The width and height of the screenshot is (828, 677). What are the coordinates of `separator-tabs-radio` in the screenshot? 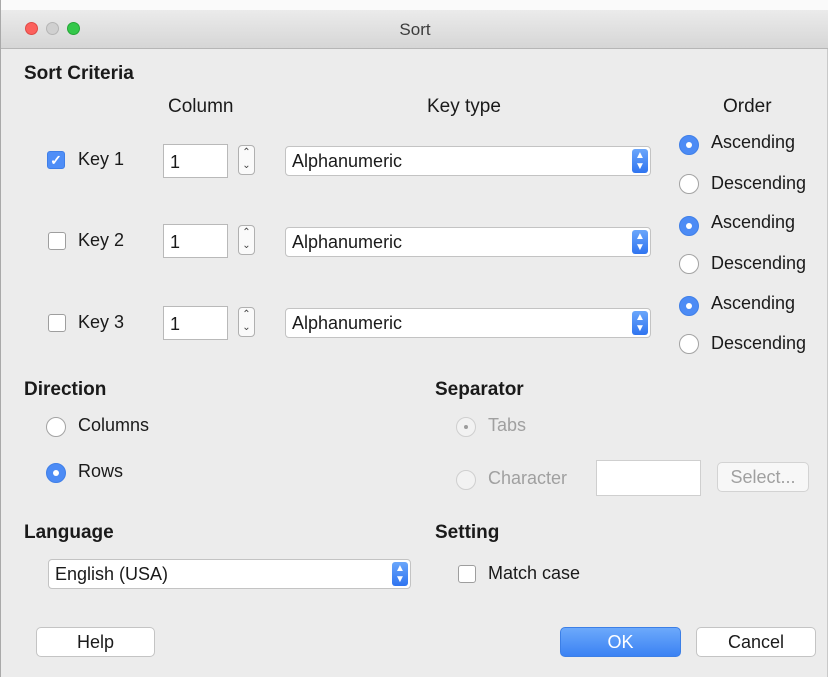 It's located at (466, 427).